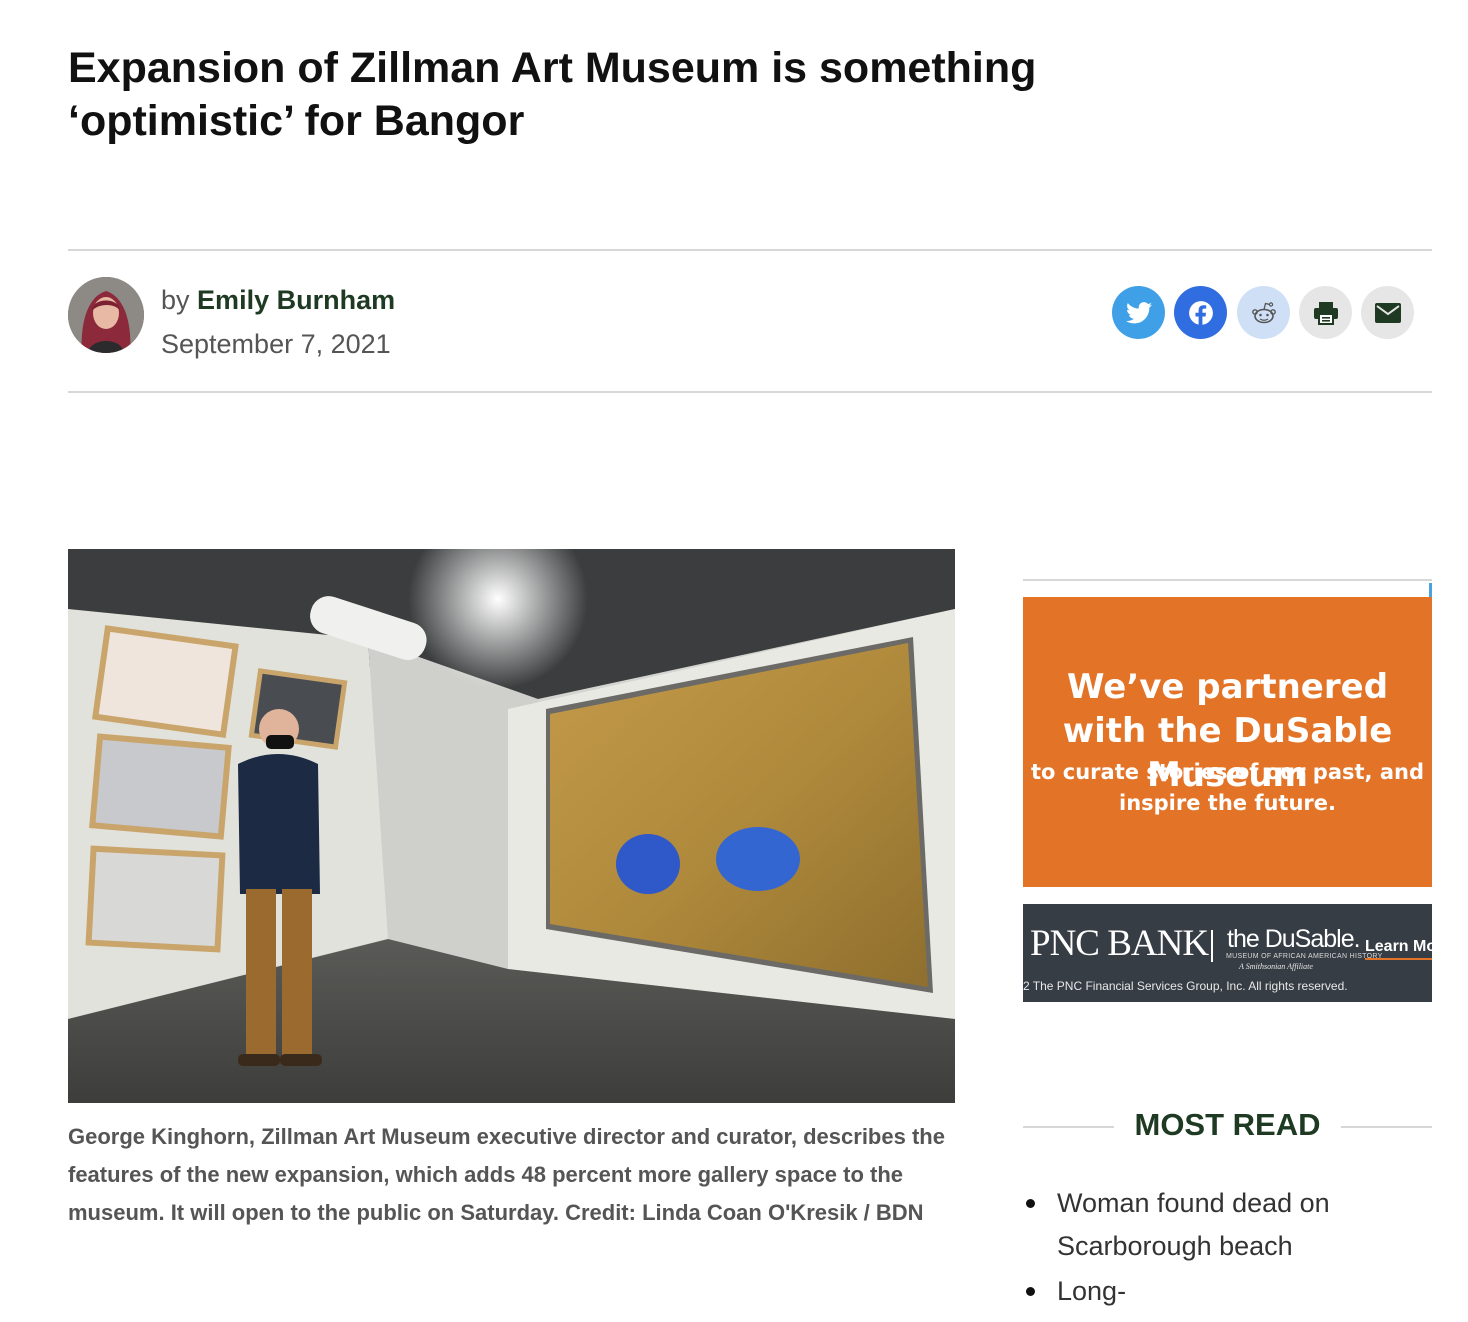 The width and height of the screenshot is (1468, 1322). I want to click on byline-bottom-divider, so click(750, 392).